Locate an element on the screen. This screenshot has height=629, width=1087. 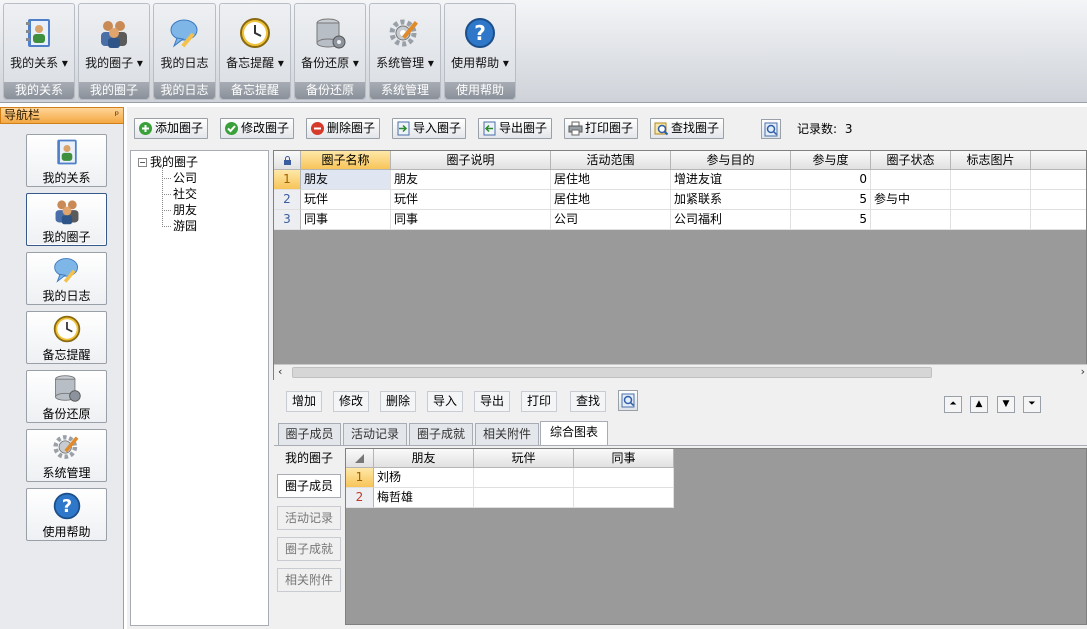
nav-item-system: 系统管理 is located at coordinates (66, 455).